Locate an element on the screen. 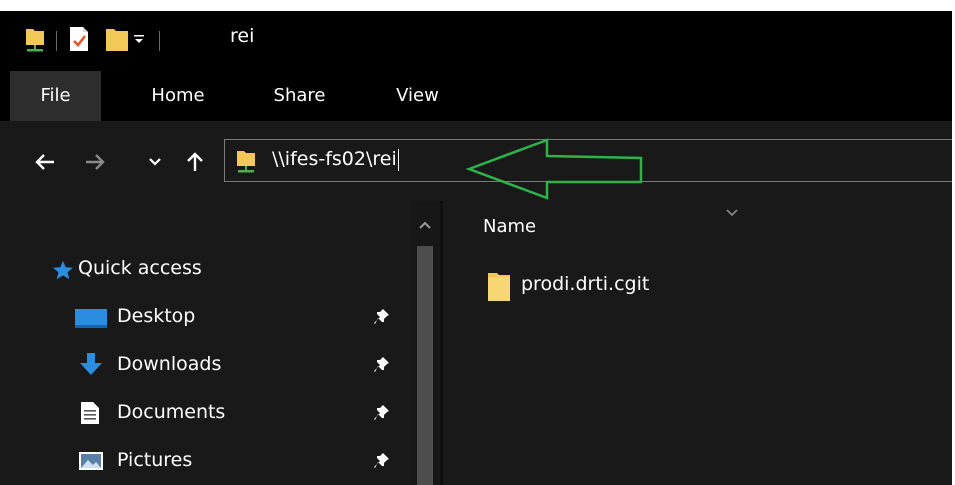 Image resolution: width=955 pixels, height=485 pixels. nav-item-desktop: Desktop is located at coordinates (202, 317).